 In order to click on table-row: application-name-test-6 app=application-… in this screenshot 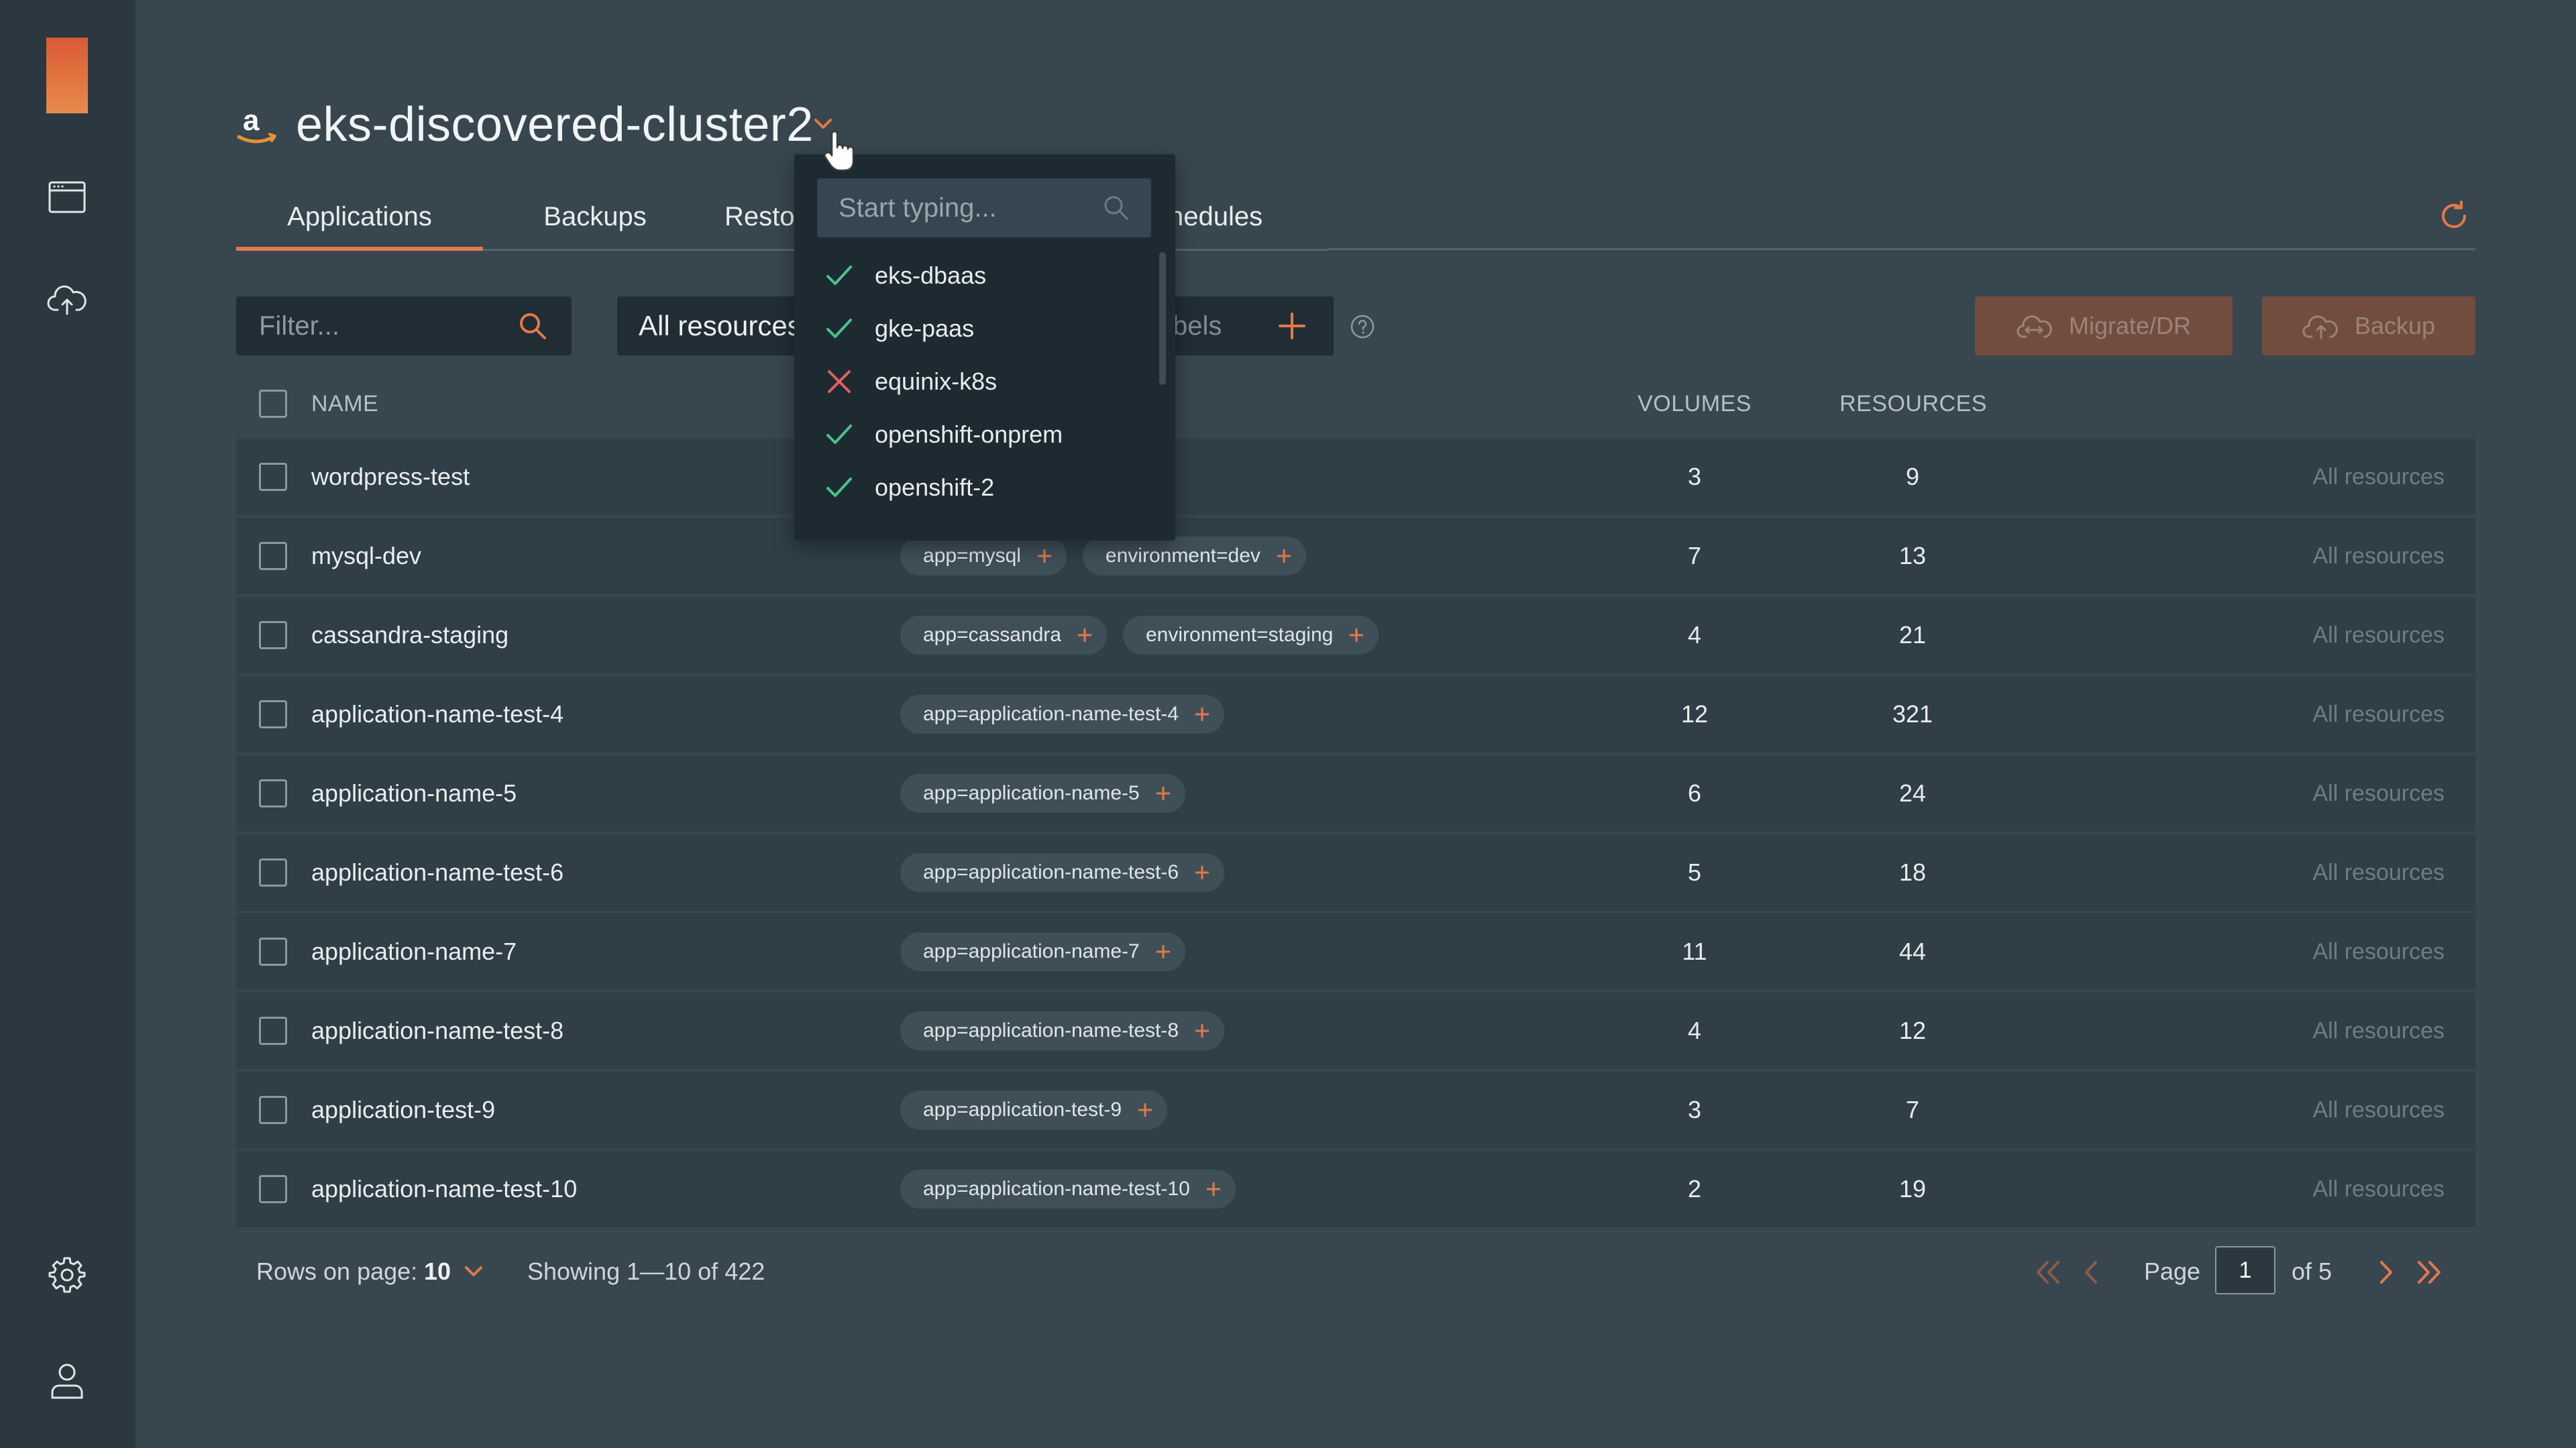, I will do `click(1355, 872)`.